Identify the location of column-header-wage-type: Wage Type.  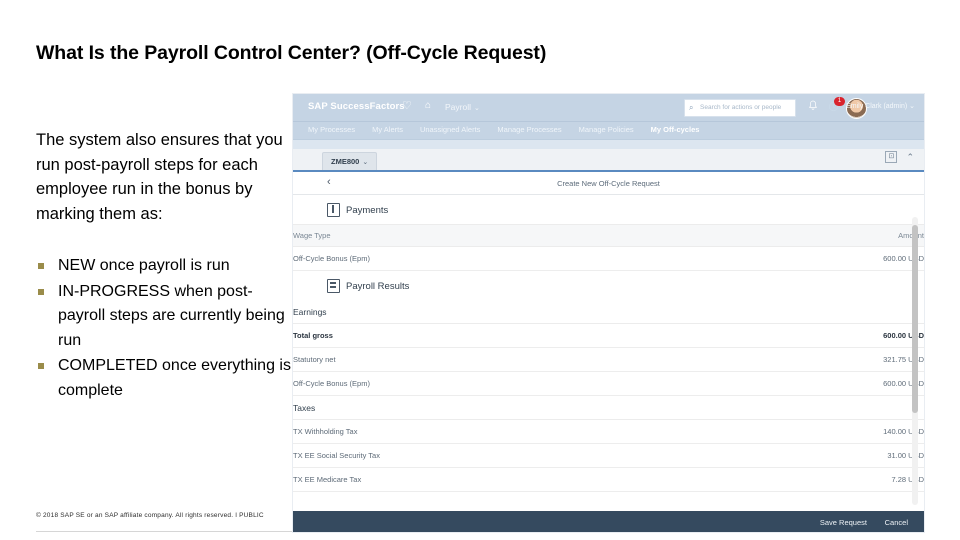
(499, 235).